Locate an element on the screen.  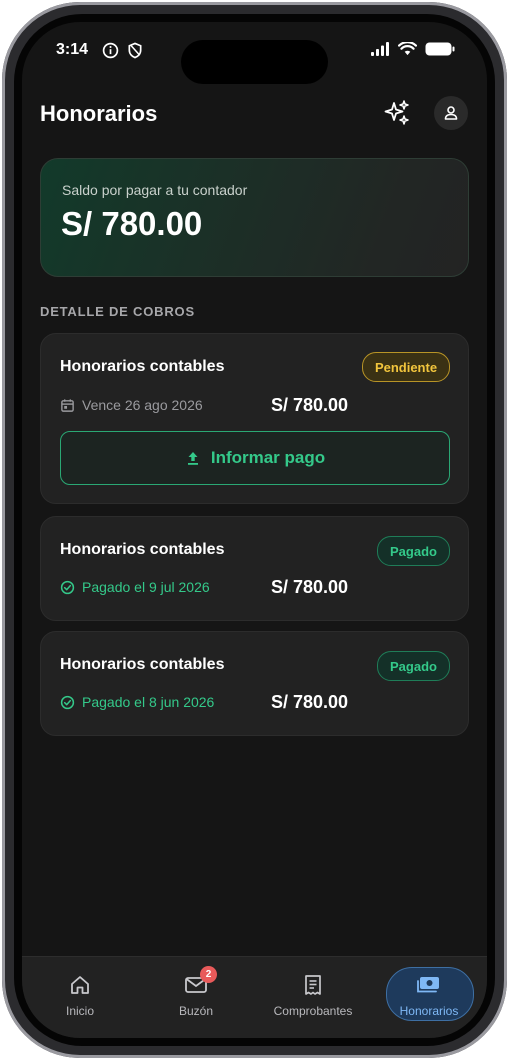
nav-item-honorarios: Honorarios is located at coordinates (429, 997).